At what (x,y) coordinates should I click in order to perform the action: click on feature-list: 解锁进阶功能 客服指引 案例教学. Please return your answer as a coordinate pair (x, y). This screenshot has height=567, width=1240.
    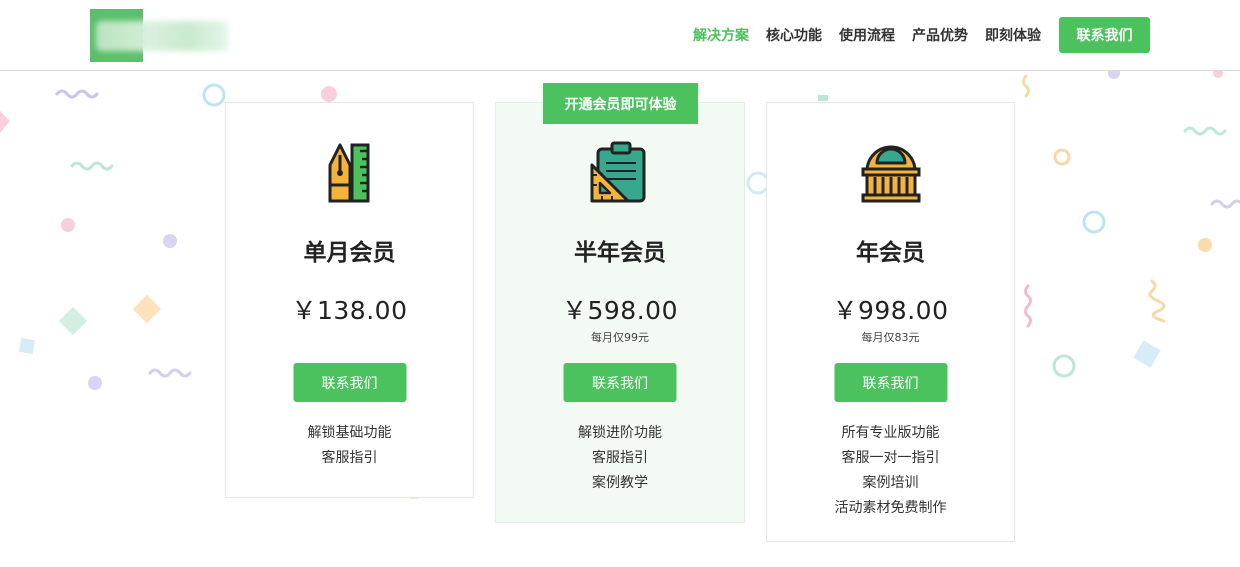
    Looking at the image, I should click on (620, 458).